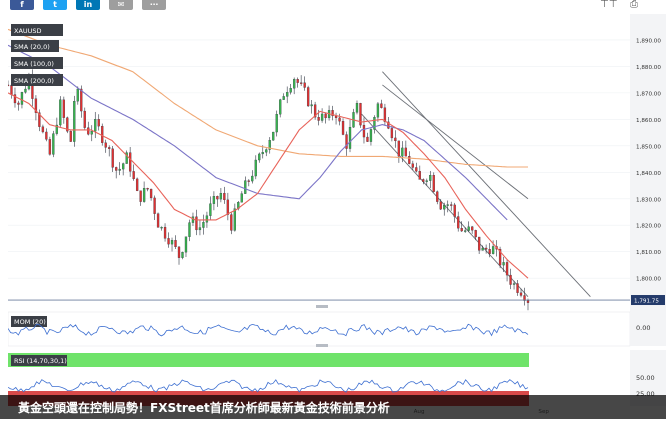 Image resolution: width=666 pixels, height=423 pixels. Describe the element at coordinates (40, 361) in the screenshot. I see `rsi-label: RSI (14,70,30,1)` at that location.